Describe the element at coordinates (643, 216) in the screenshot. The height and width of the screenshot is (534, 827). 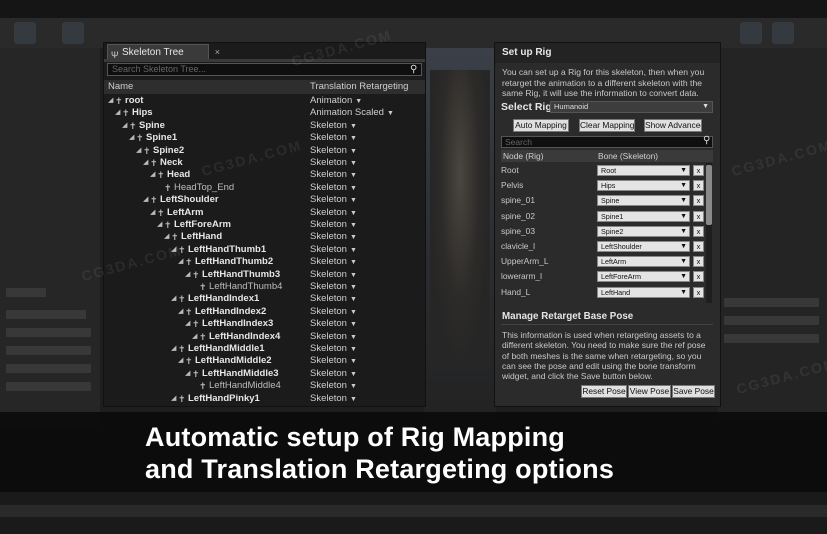
I see `bone-select-dropdown: Spine1 ▼` at that location.